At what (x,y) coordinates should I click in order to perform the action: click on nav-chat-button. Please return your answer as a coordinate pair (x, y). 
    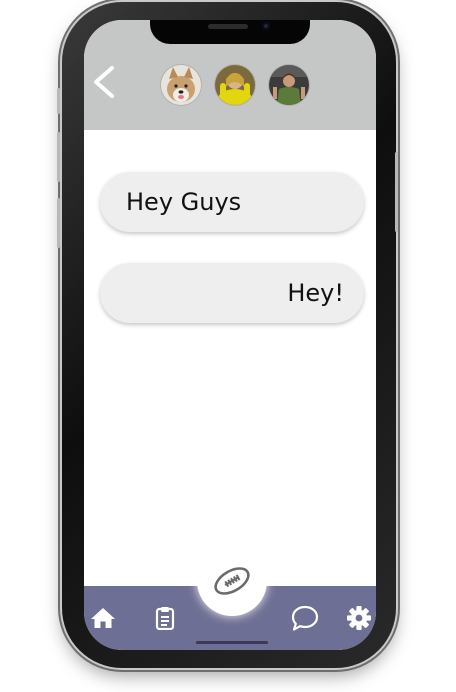
    Looking at the image, I should click on (305, 618).